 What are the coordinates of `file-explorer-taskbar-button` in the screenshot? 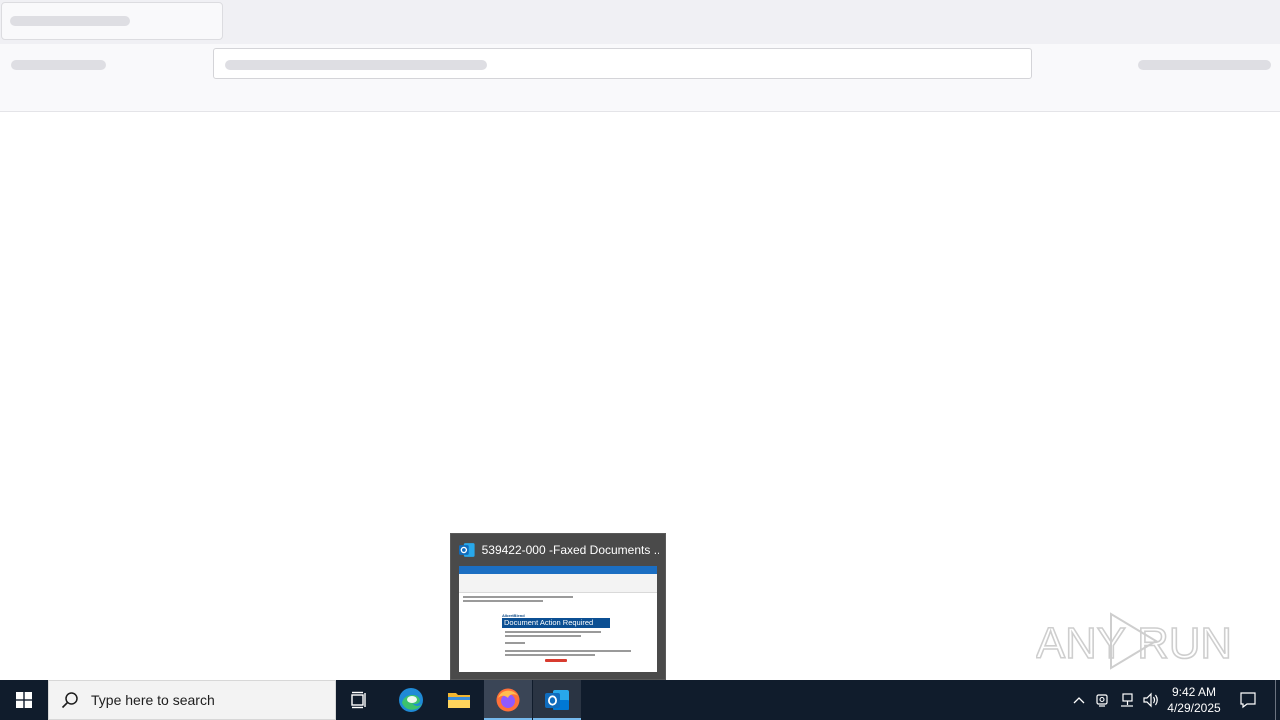 It's located at (459, 700).